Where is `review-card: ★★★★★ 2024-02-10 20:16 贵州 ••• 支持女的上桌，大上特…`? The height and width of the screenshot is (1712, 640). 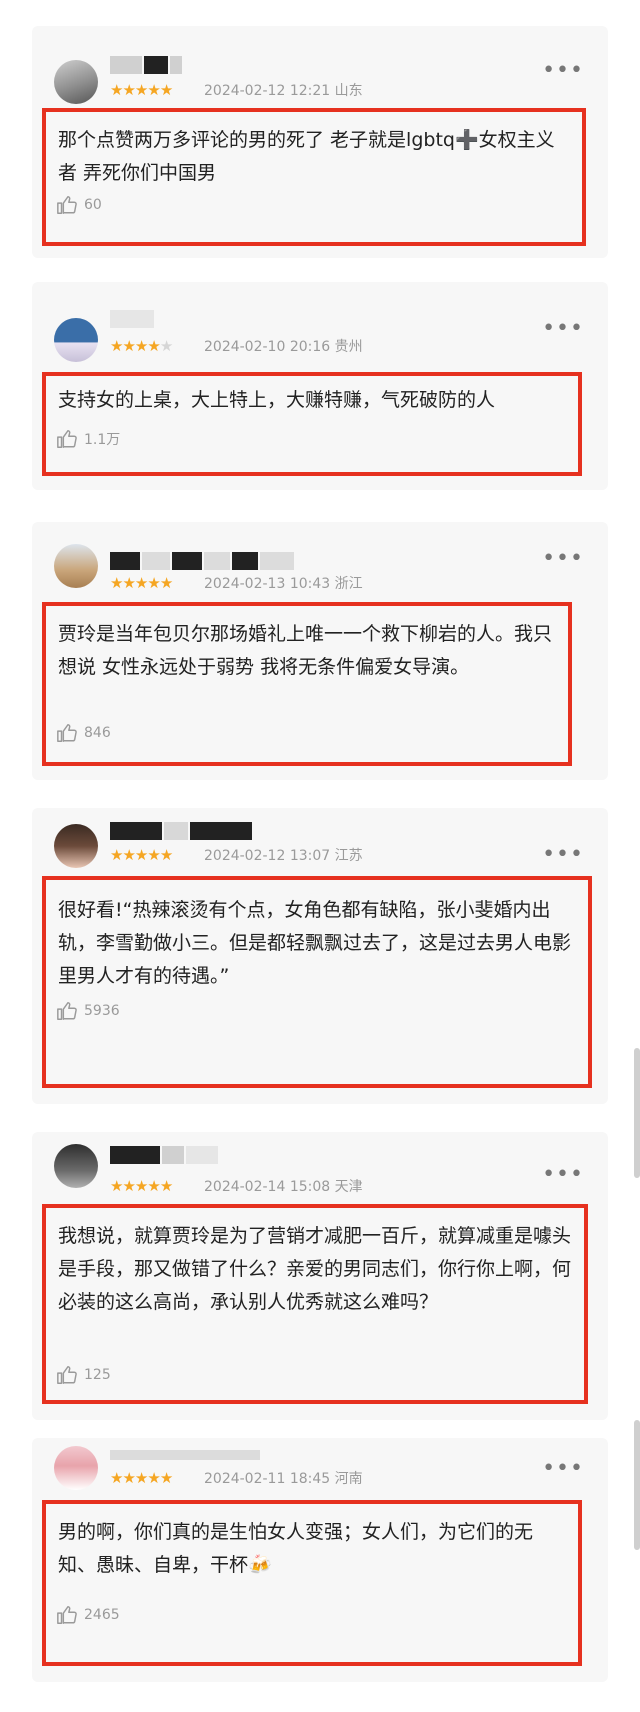
review-card: ★★★★★ 2024-02-10 20:16 贵州 ••• 支持女的上桌，大上特… is located at coordinates (320, 386).